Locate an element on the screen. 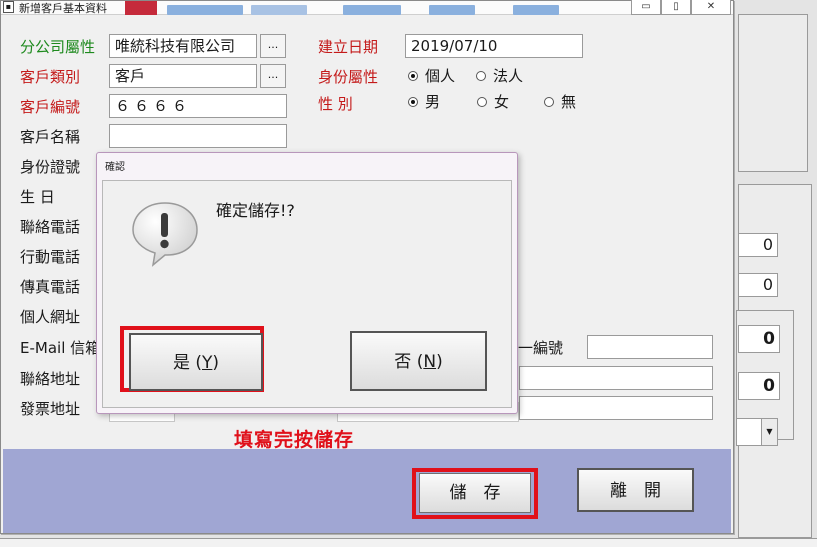 Image resolution: width=817 pixels, height=547 pixels. minimize-button: ▭ is located at coordinates (646, 7).